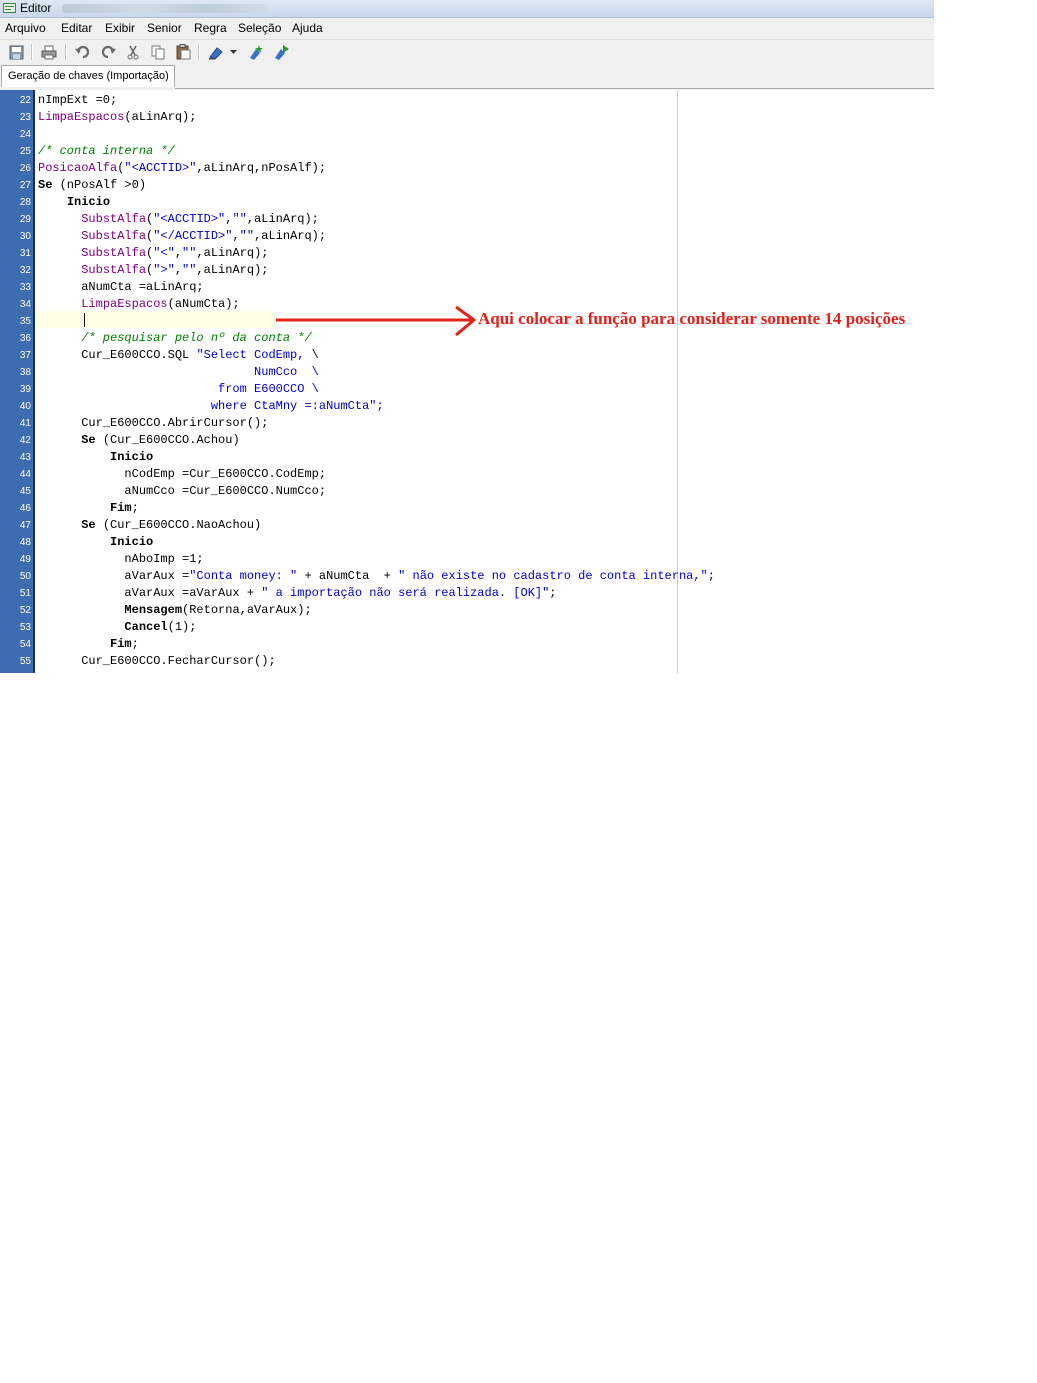  I want to click on line-number: 28, so click(25, 202).